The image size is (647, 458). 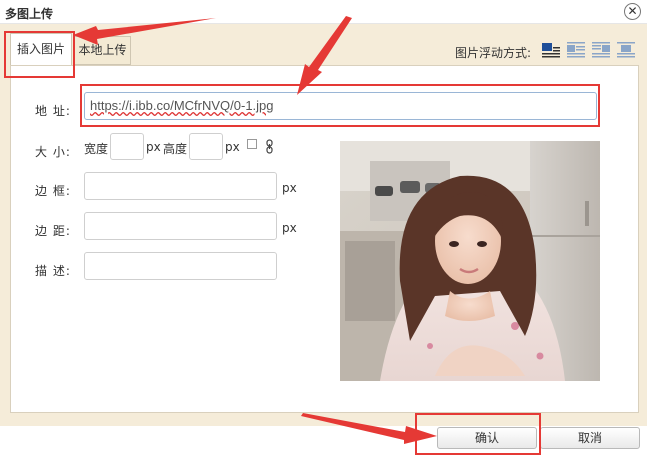 I want to click on border-input, so click(x=180, y=186).